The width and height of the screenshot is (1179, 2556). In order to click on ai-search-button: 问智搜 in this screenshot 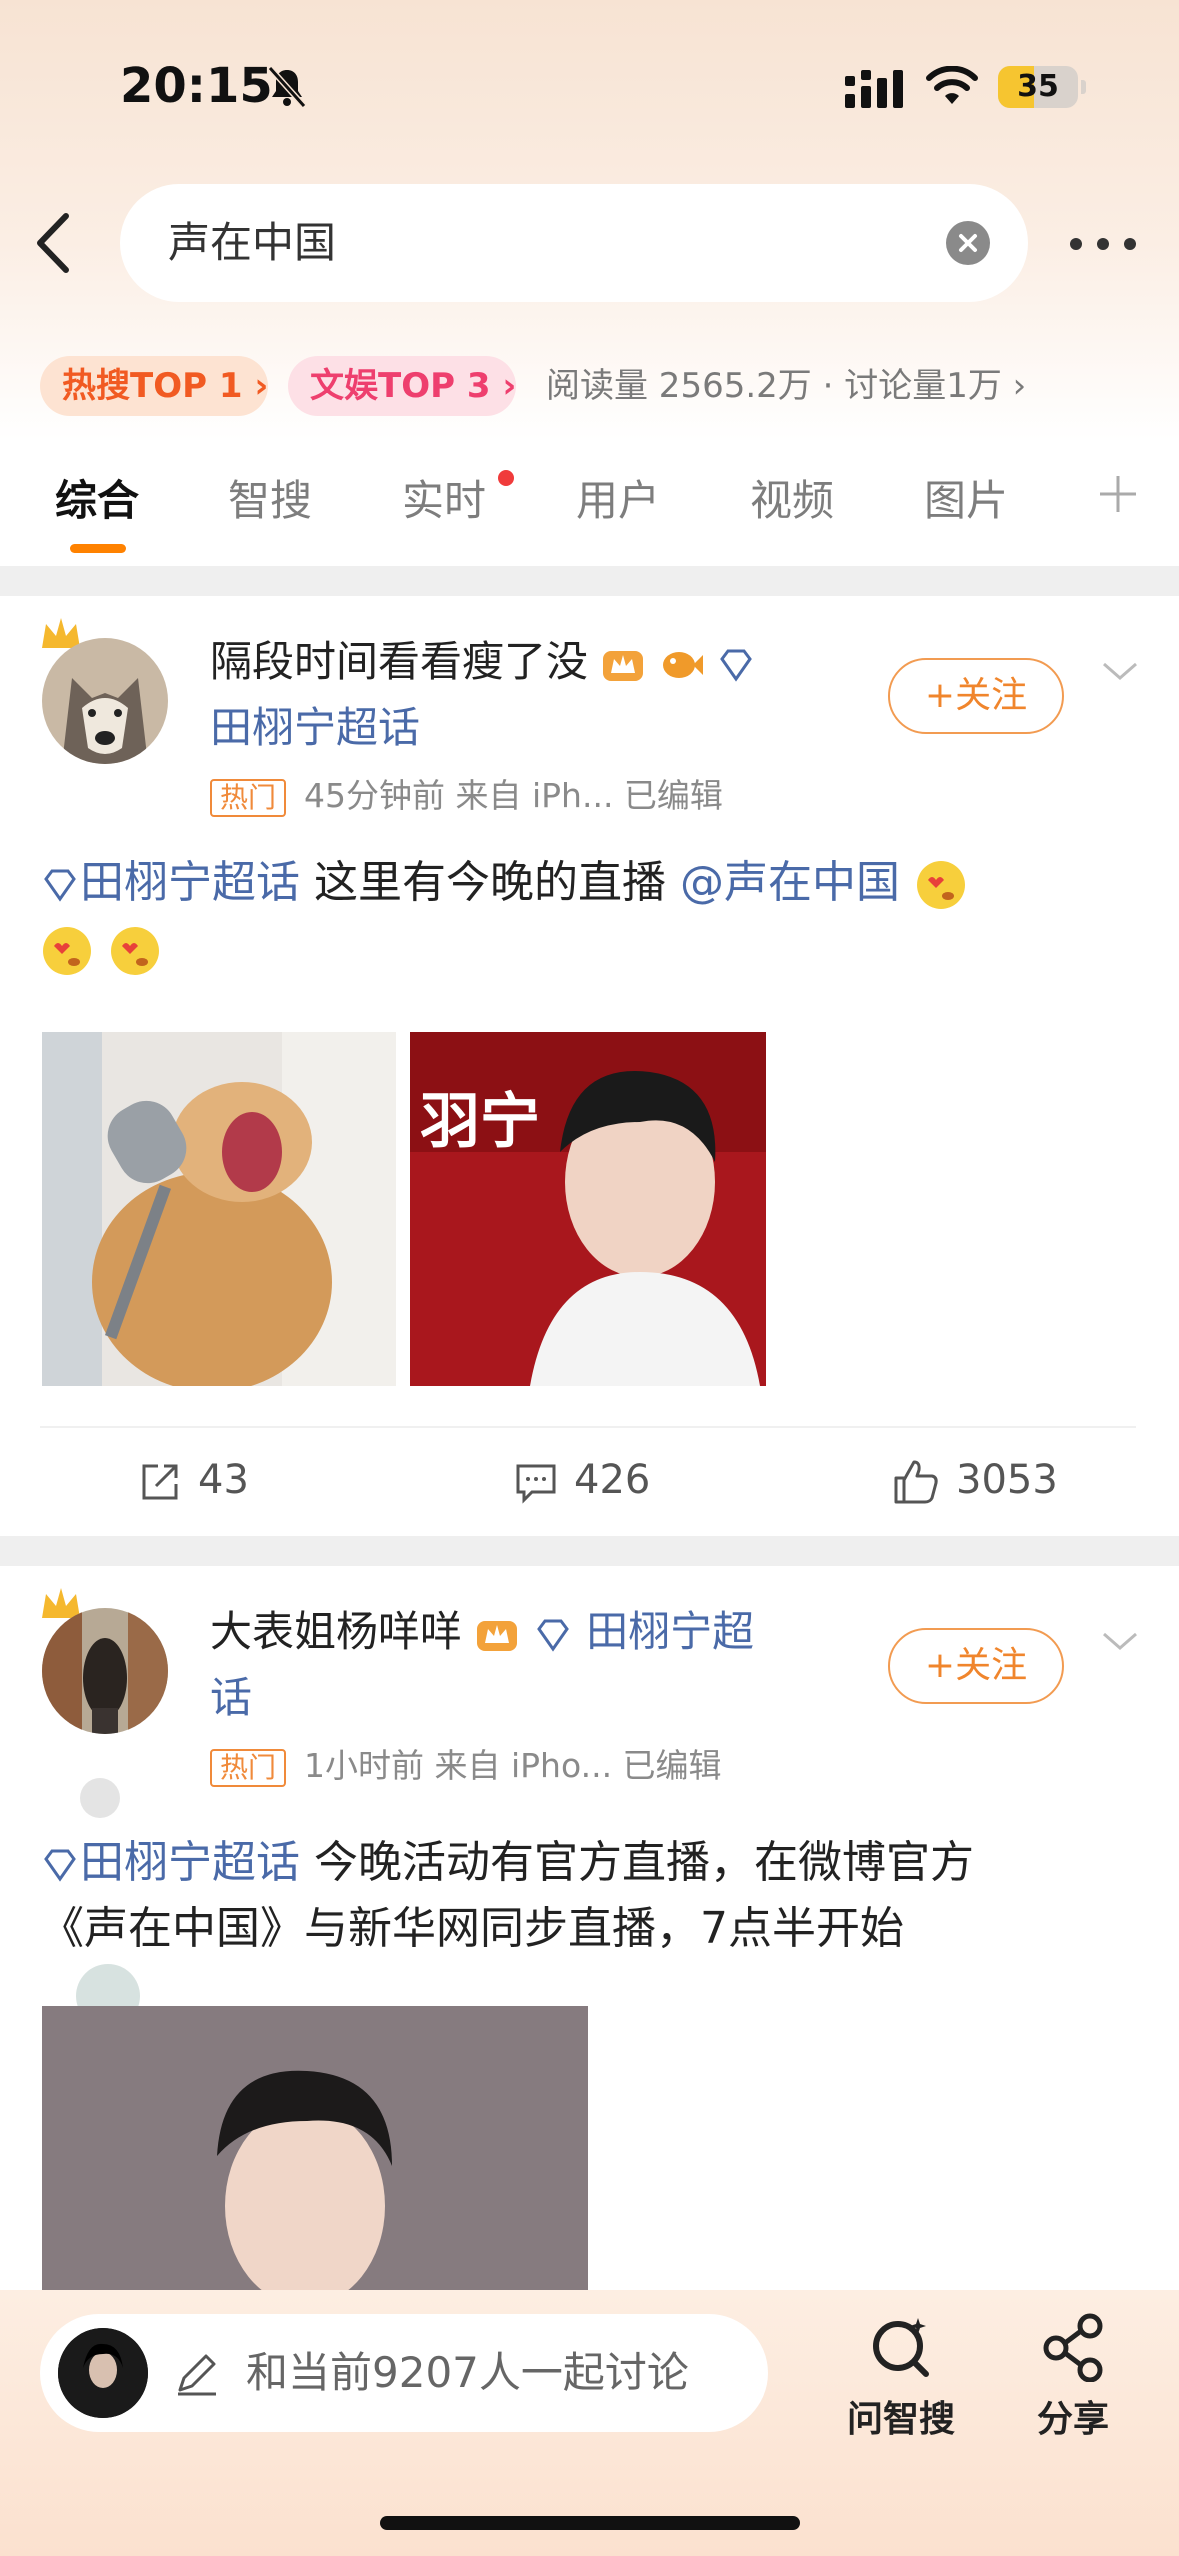, I will do `click(901, 2377)`.